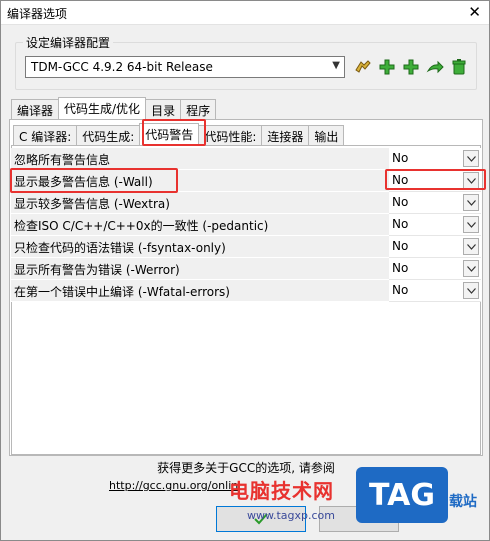  What do you see at coordinates (285, 135) in the screenshot?
I see `tab-linker: 连接器` at bounding box center [285, 135].